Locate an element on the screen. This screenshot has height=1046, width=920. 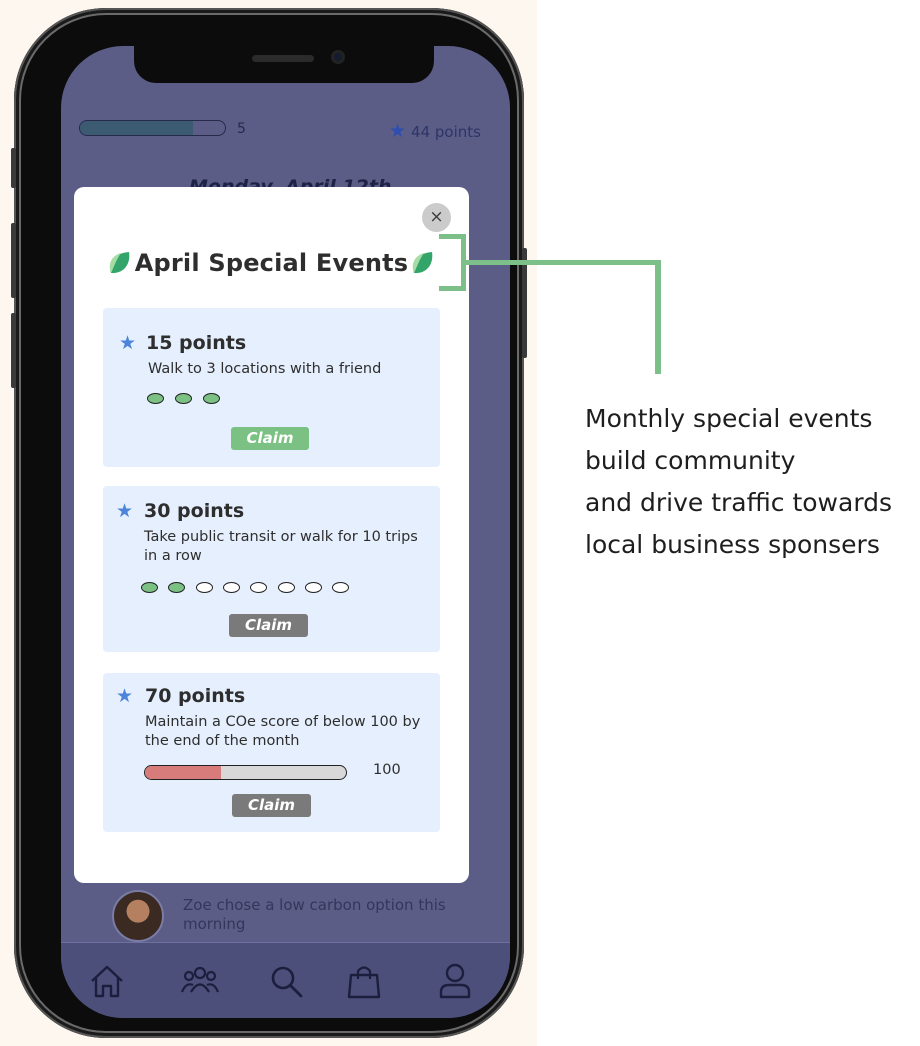
close-button: × is located at coordinates (436, 217).